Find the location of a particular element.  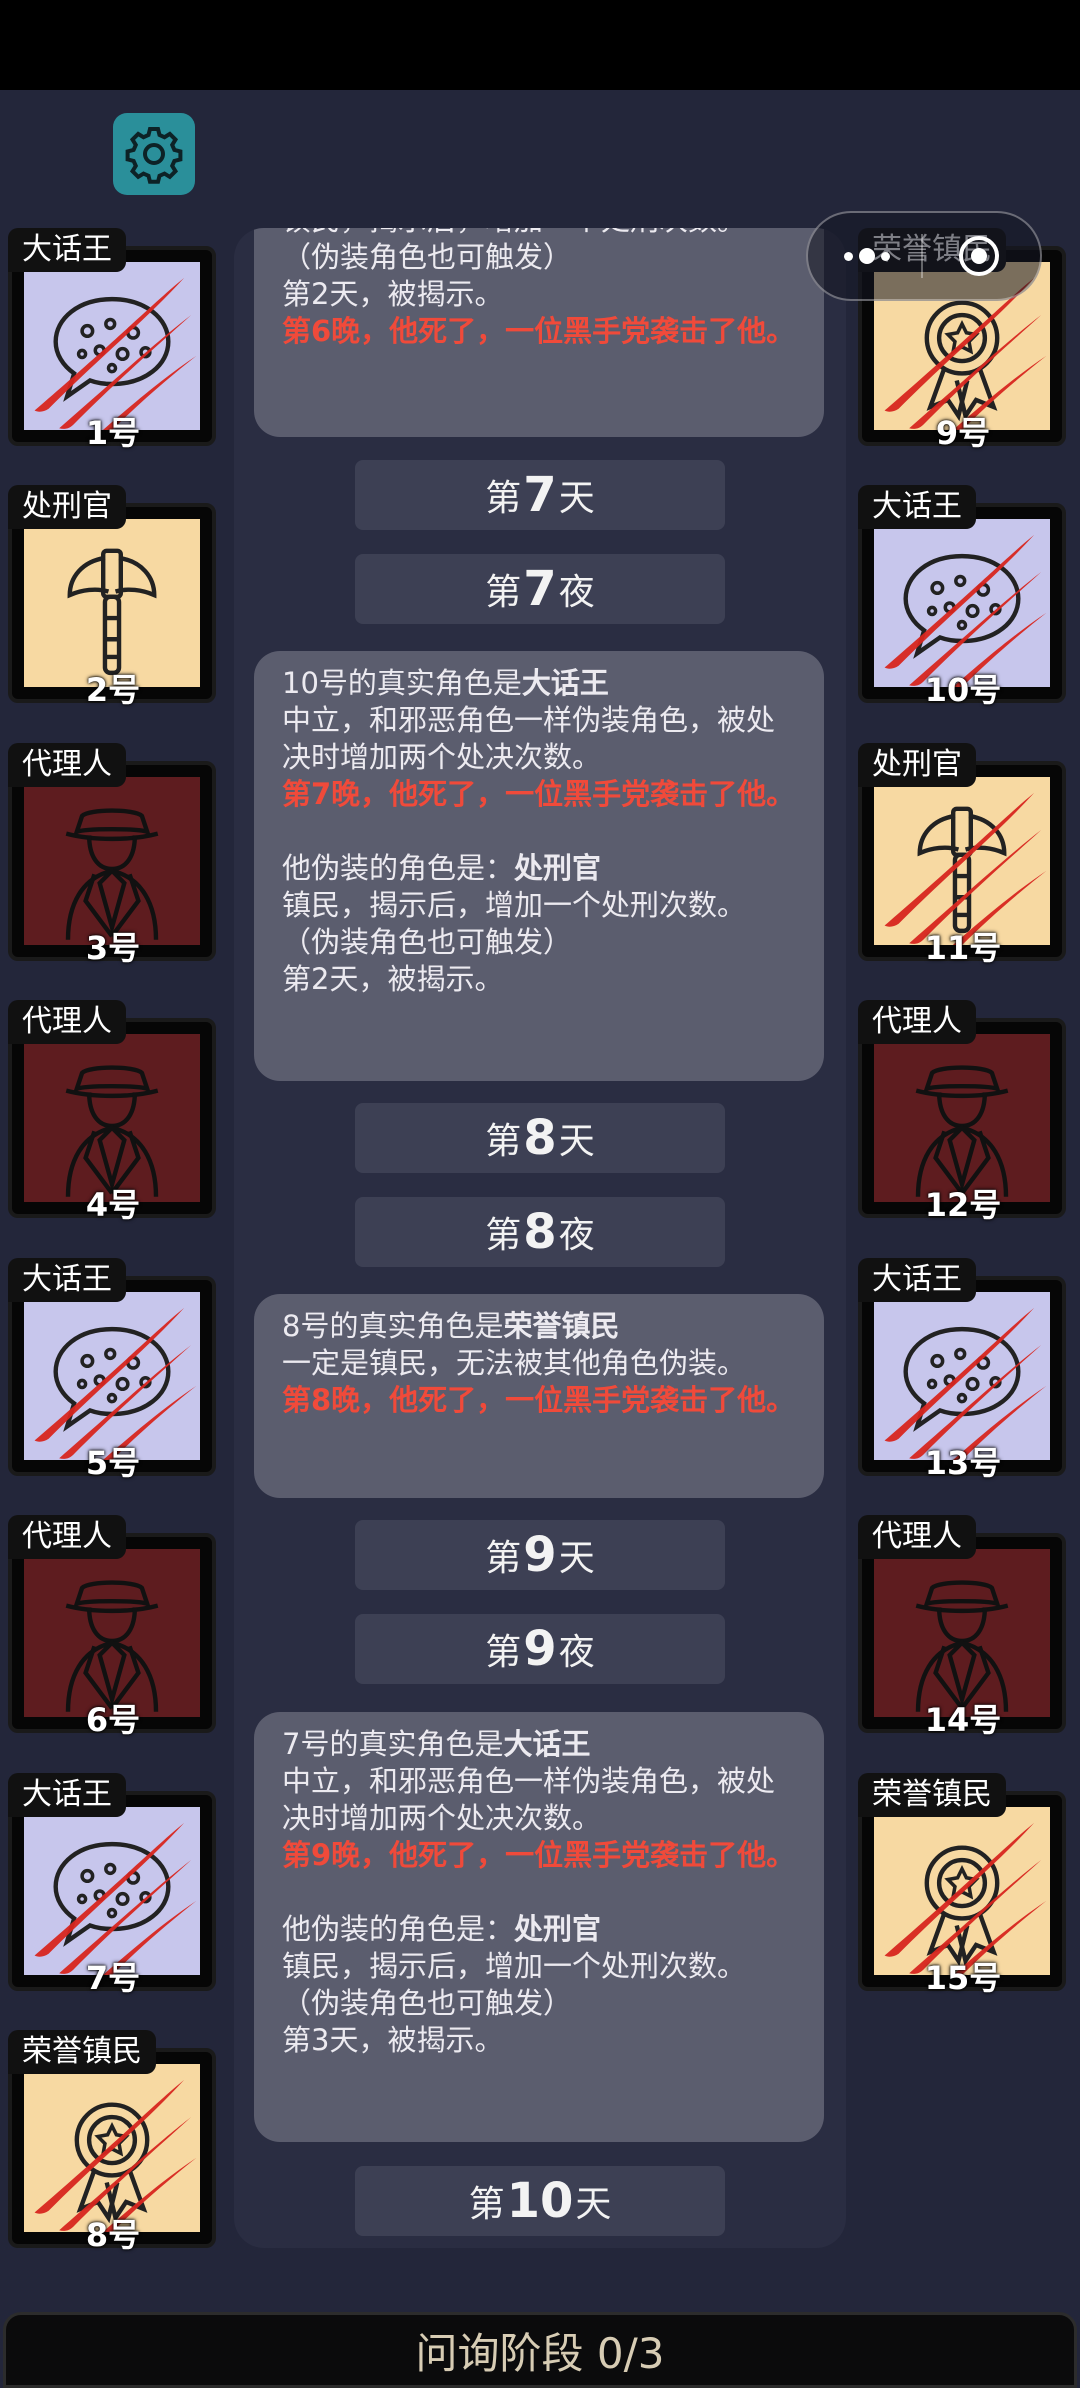

gear-icon is located at coordinates (154, 155).